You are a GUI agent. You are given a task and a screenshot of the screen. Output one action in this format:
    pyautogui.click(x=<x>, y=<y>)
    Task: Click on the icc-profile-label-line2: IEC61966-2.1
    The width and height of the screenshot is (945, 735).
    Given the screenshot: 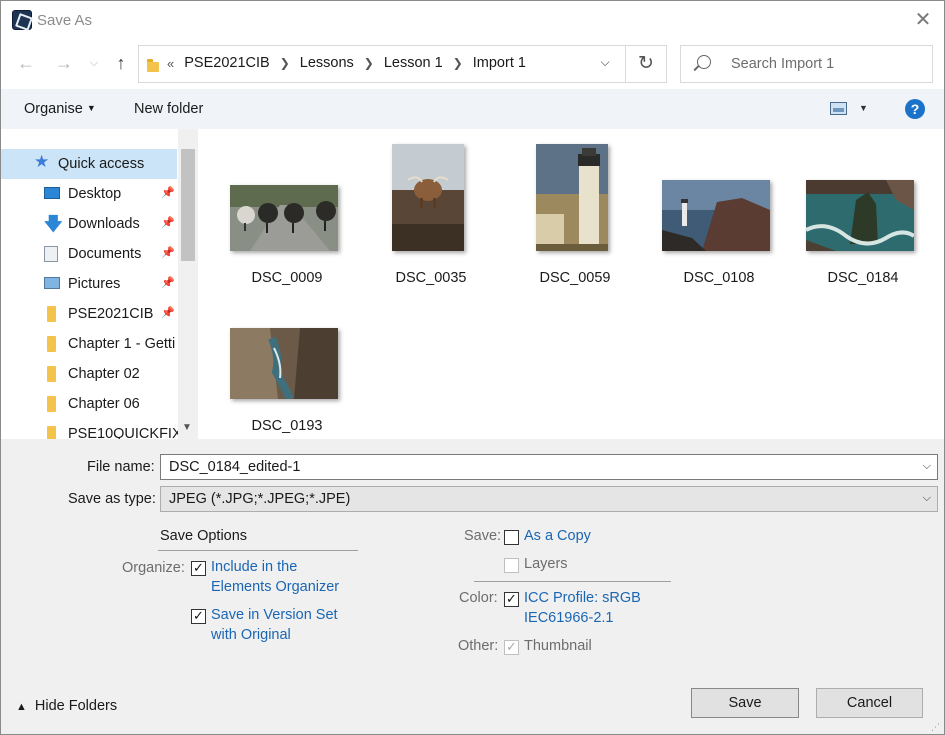 What is the action you would take?
    pyautogui.click(x=568, y=618)
    